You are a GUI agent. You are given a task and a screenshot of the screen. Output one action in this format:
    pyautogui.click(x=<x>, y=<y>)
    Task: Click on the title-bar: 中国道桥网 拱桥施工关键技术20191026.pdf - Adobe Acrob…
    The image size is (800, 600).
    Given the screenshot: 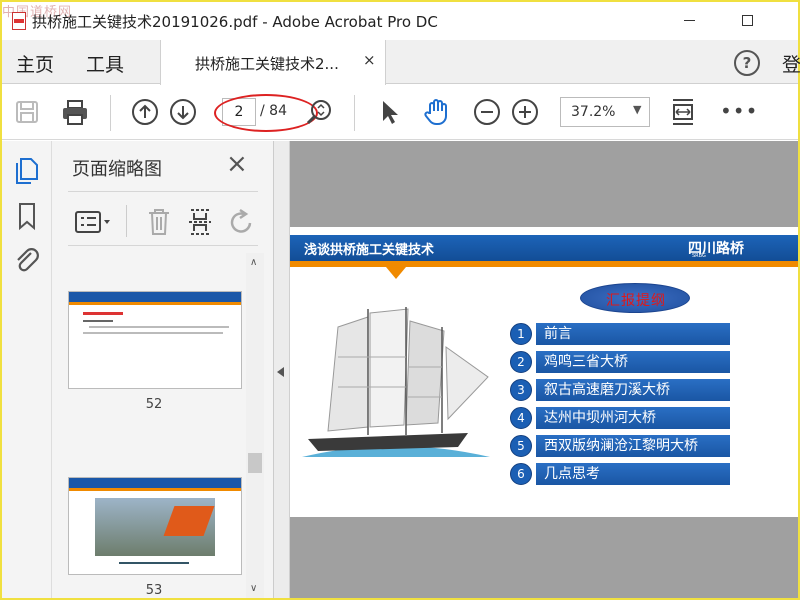 What is the action you would take?
    pyautogui.click(x=400, y=21)
    